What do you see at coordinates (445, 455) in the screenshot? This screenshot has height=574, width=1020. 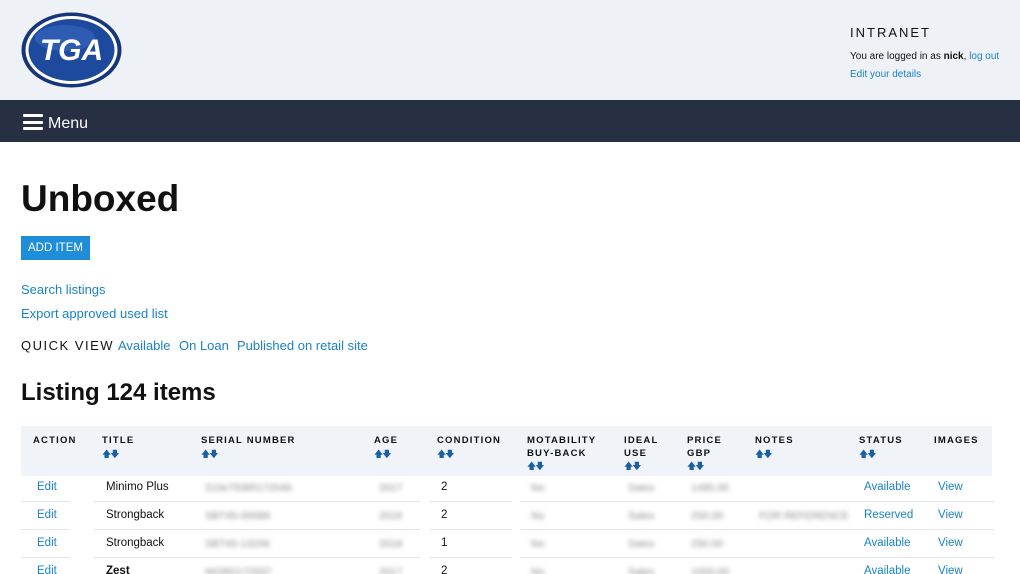 I see `sort-condition-icon: 🡅🡇` at bounding box center [445, 455].